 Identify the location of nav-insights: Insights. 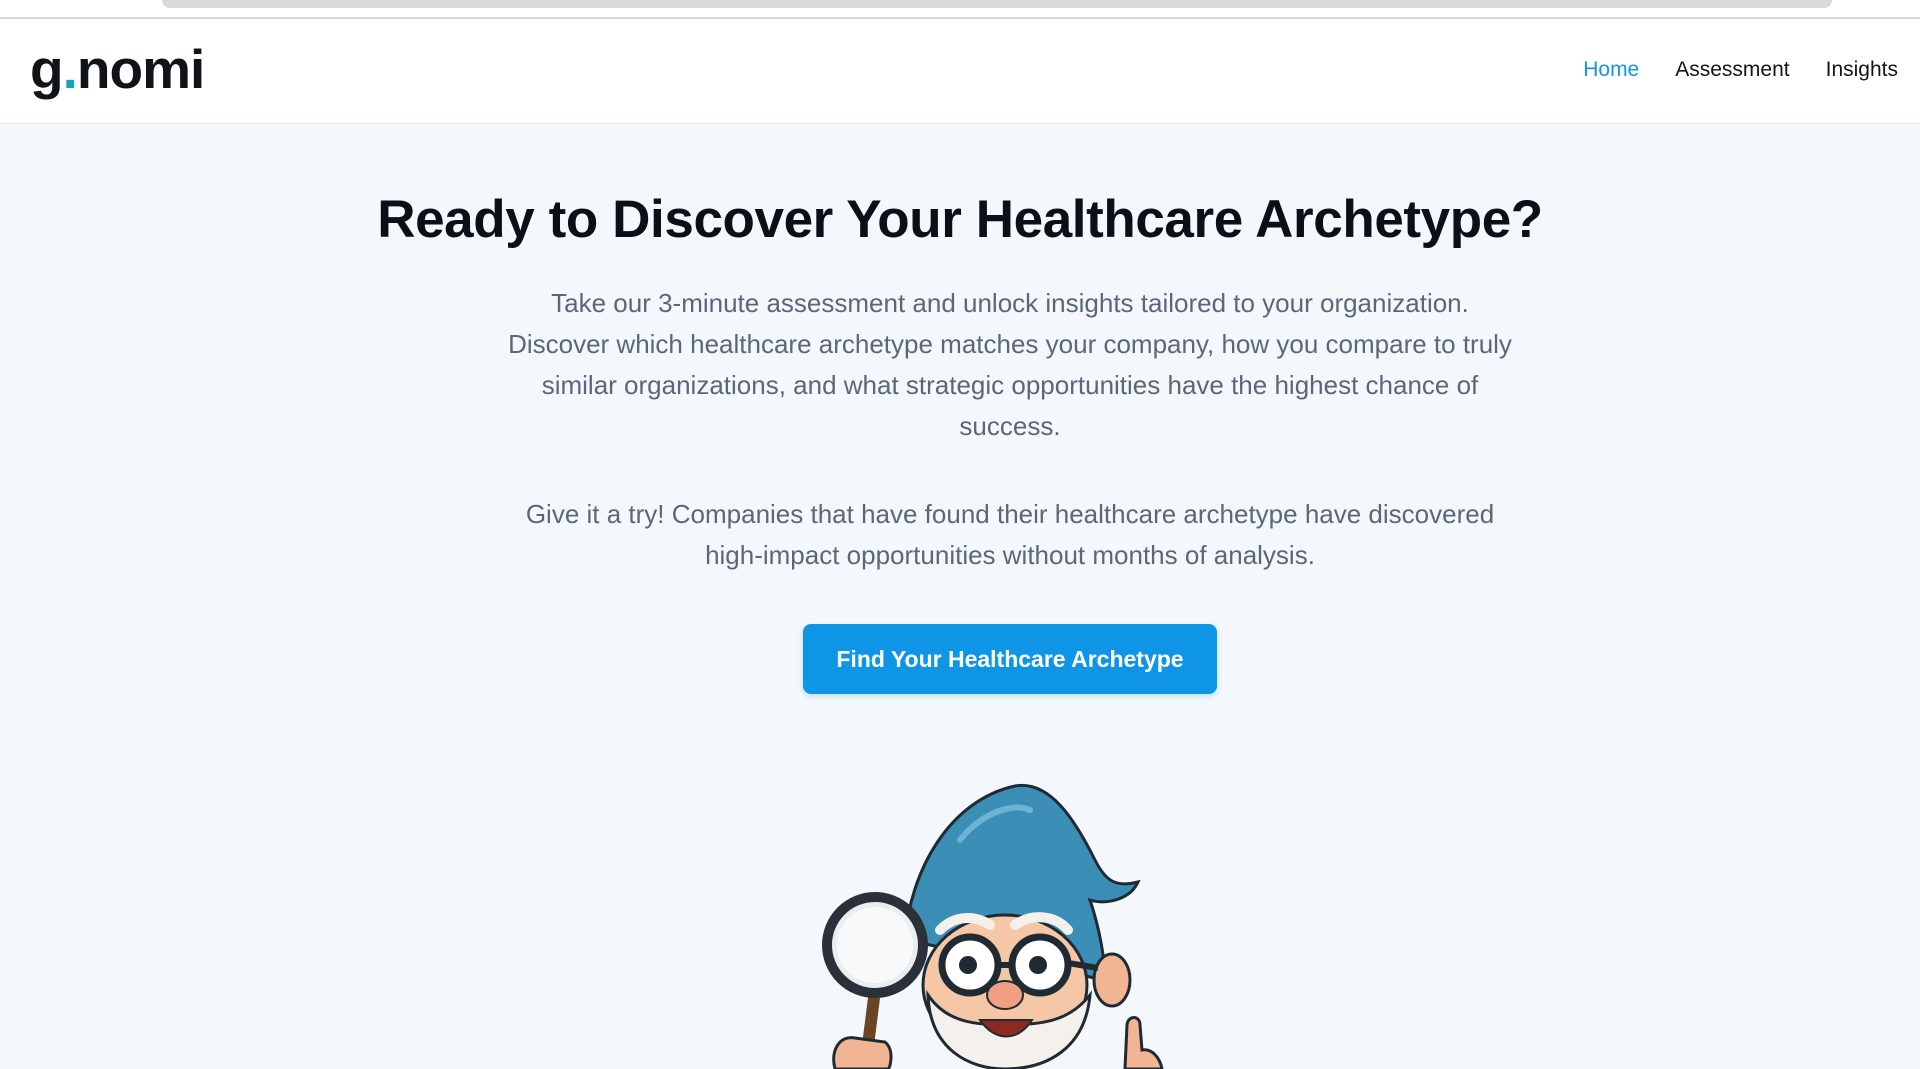
(1862, 70).